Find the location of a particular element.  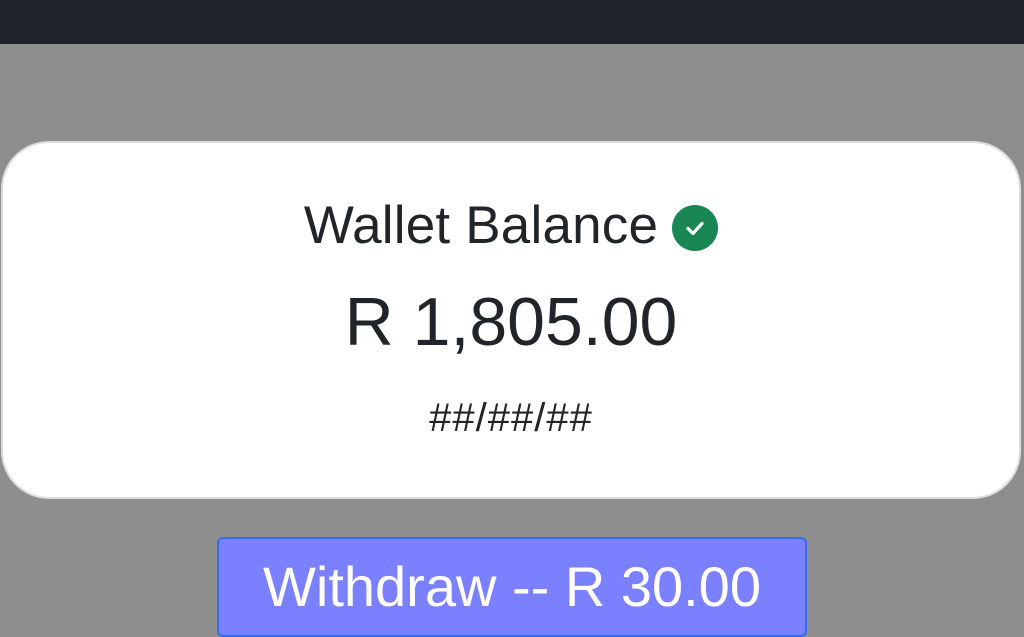

wallet-balance-title: Wallet Balance is located at coordinates (481, 225).